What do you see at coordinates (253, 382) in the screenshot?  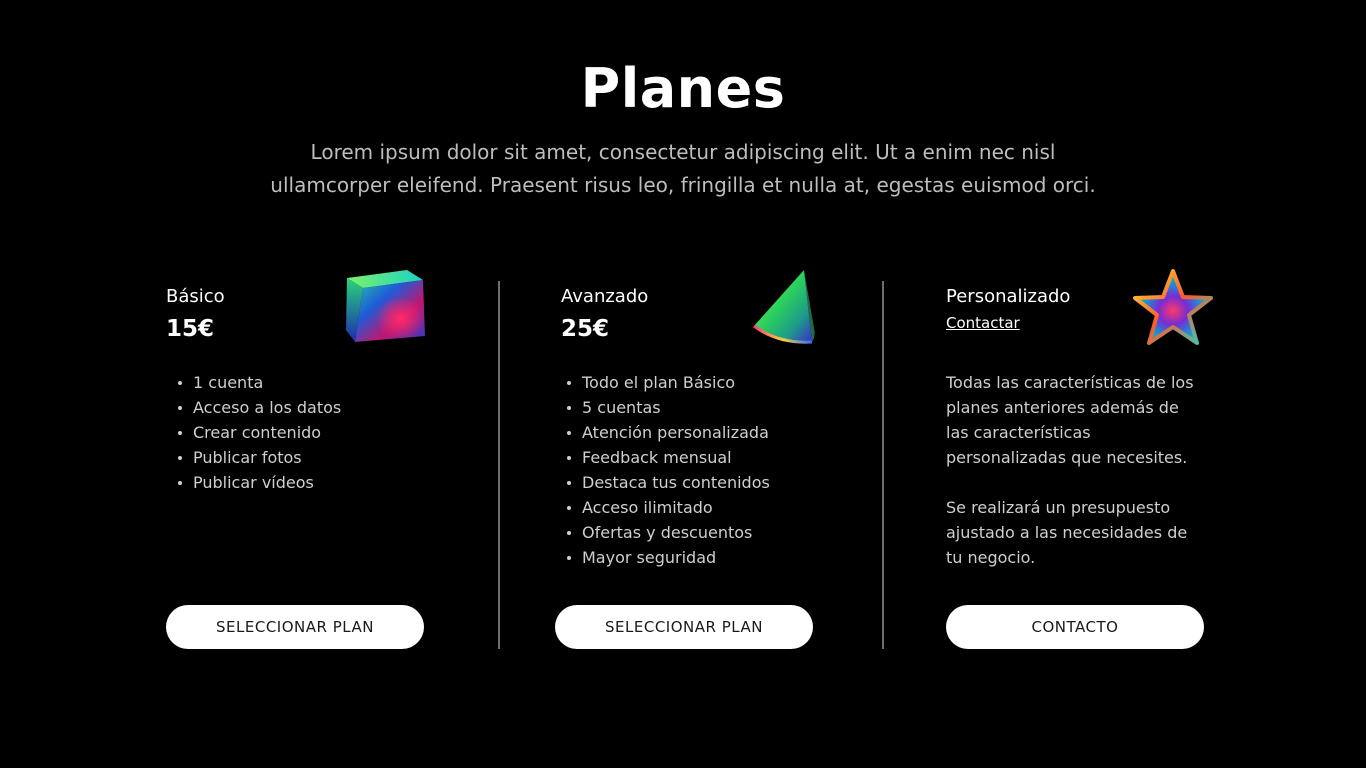 I see `list-item: 1 cuenta` at bounding box center [253, 382].